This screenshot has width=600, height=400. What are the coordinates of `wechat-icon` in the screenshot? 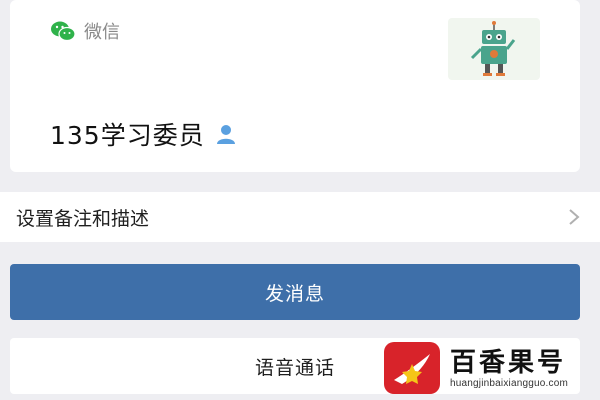 It's located at (63, 31).